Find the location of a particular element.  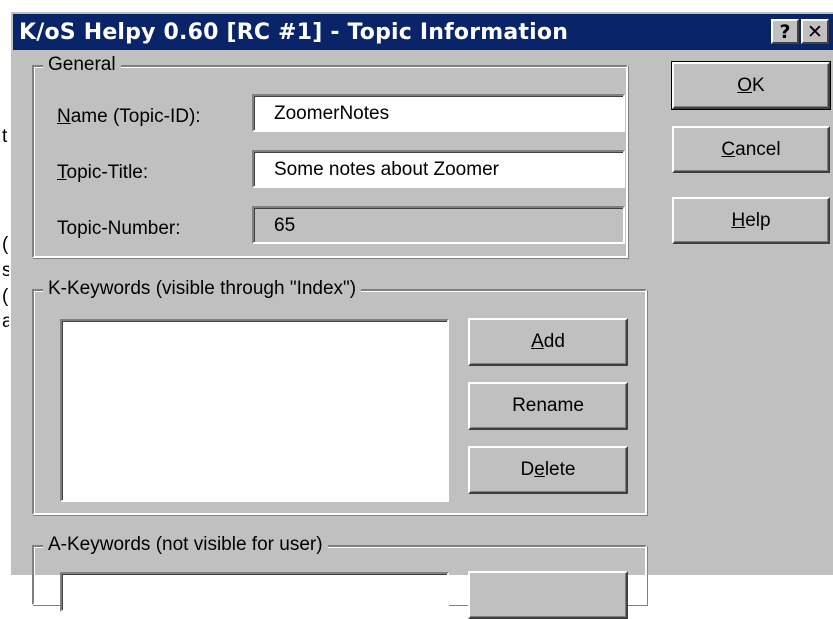

close-button: ✕ is located at coordinates (815, 31).